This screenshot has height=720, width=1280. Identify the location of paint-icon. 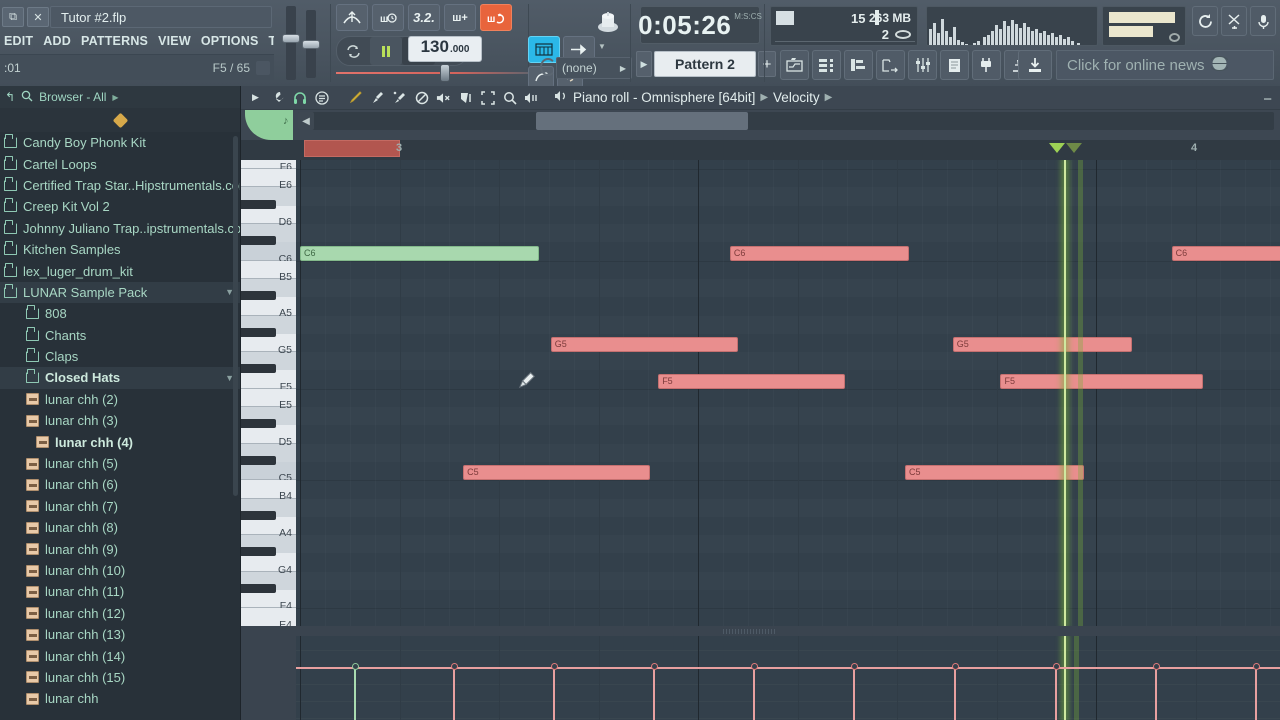
(377, 97).